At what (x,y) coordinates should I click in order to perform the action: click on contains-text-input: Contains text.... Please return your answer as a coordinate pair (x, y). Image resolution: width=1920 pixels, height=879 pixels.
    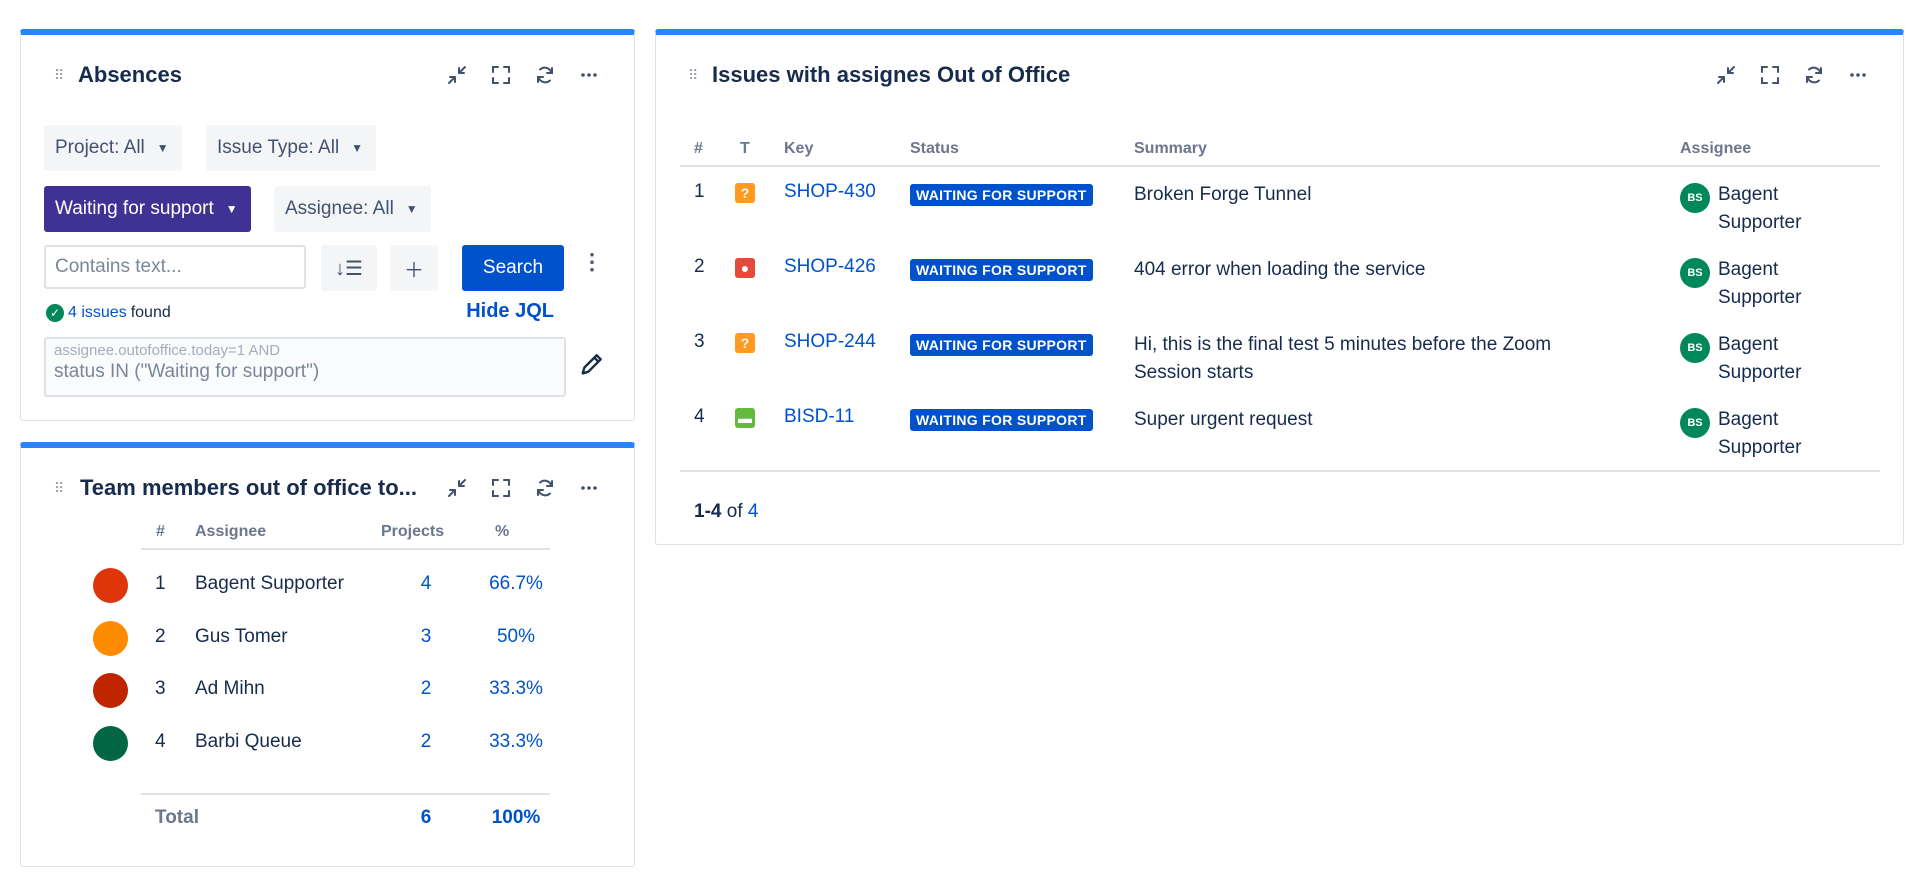
    Looking at the image, I should click on (175, 267).